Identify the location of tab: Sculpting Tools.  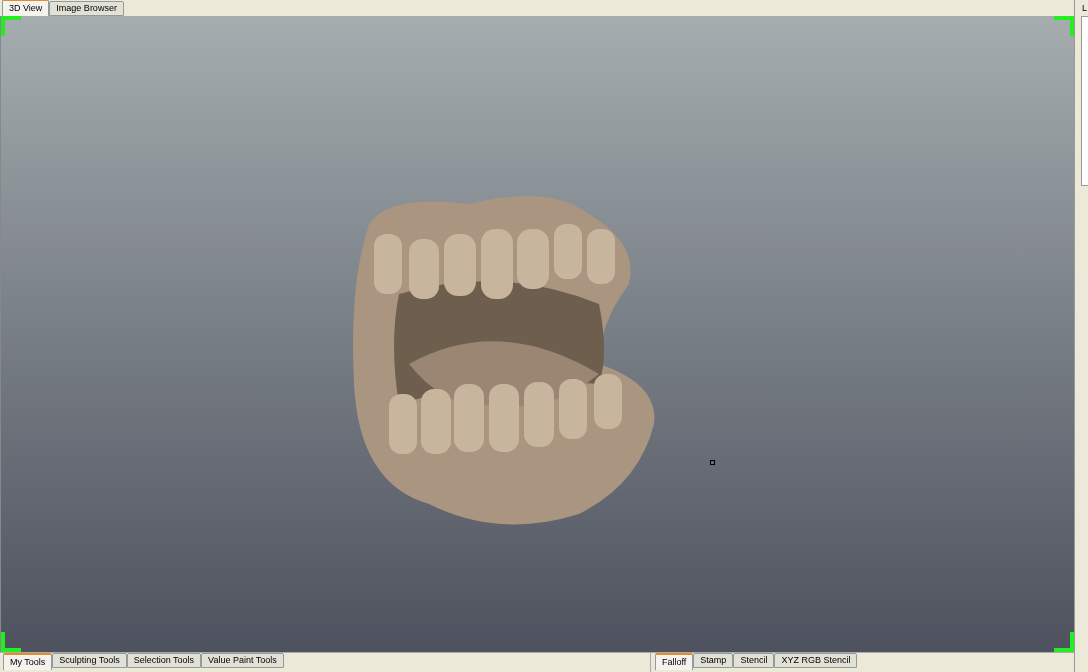
(89, 660).